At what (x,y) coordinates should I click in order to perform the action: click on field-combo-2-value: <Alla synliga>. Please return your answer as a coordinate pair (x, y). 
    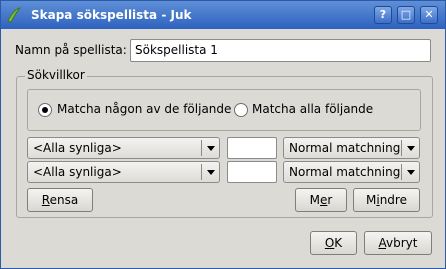
    Looking at the image, I should click on (77, 172).